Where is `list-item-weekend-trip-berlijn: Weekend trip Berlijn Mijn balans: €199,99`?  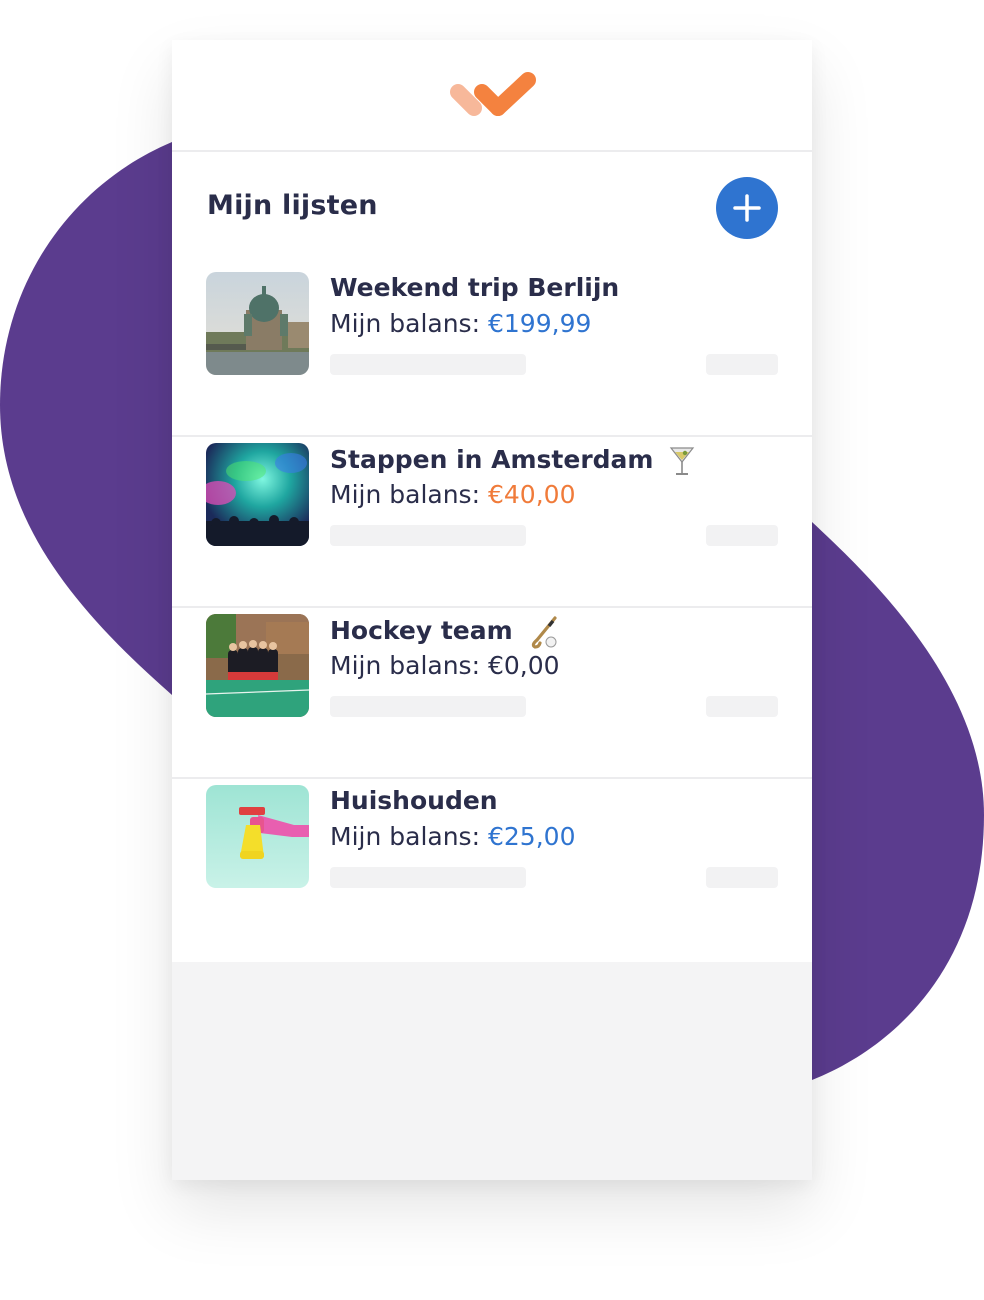 list-item-weekend-trip-berlijn: Weekend trip Berlijn Mijn balans: €199,99 is located at coordinates (492, 351).